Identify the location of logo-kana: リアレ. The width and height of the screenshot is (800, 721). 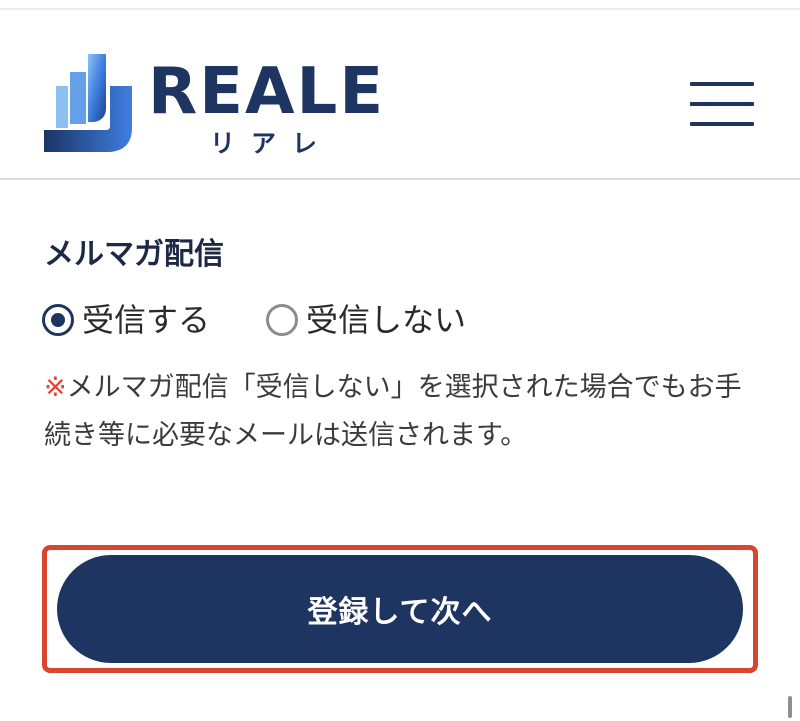
(272, 143).